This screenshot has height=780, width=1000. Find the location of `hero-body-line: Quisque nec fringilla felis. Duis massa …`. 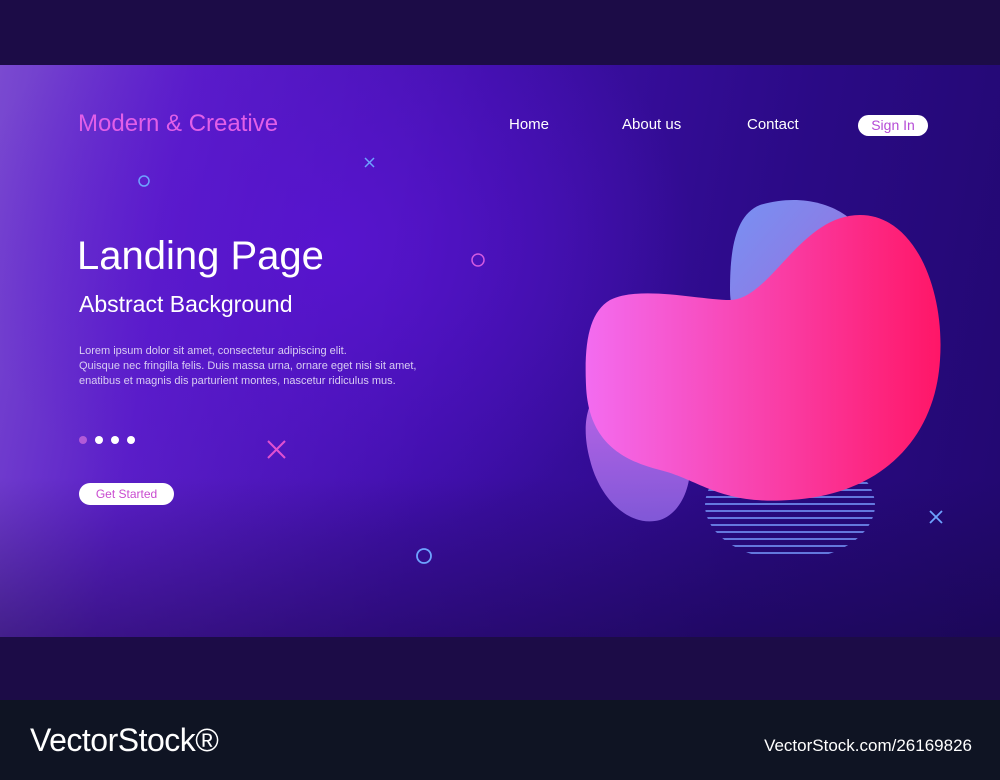

hero-body-line: Quisque nec fringilla felis. Duis massa … is located at coordinates (248, 366).